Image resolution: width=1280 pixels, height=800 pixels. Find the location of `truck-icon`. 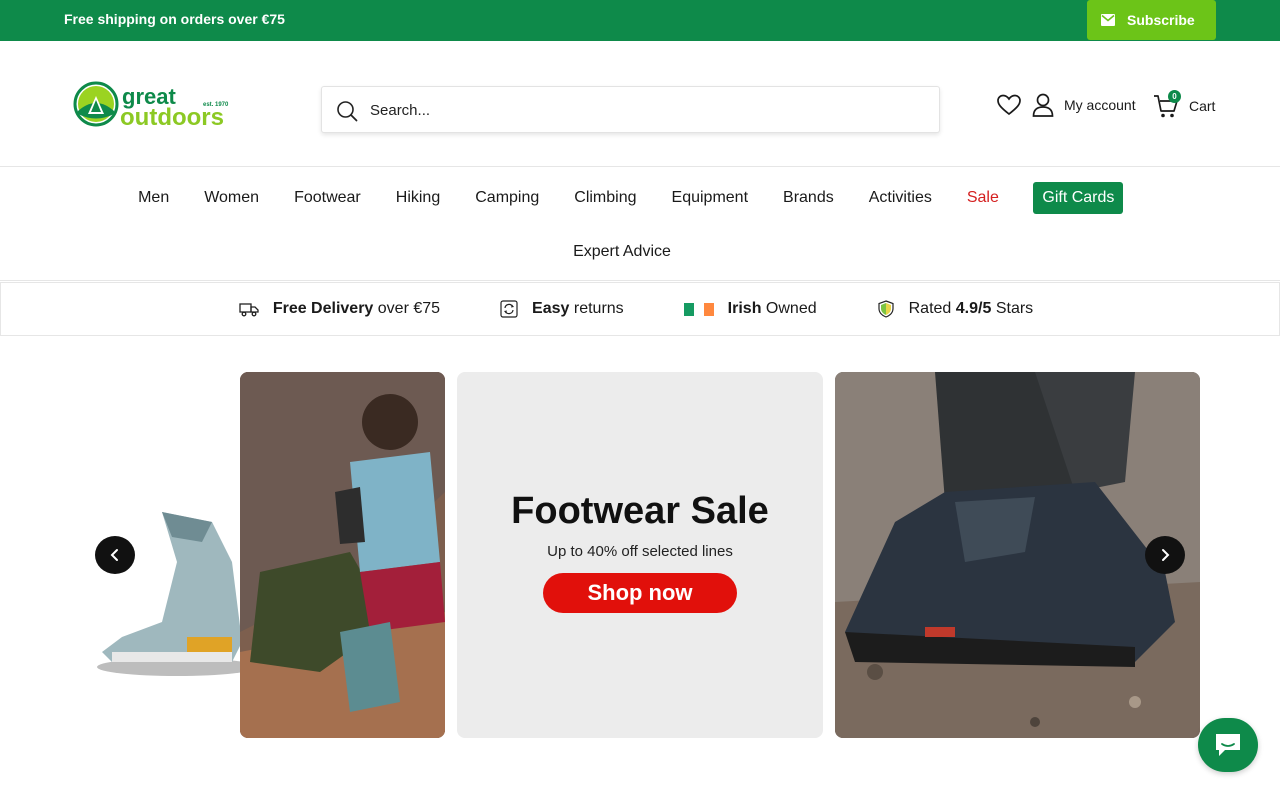

truck-icon is located at coordinates (249, 310).